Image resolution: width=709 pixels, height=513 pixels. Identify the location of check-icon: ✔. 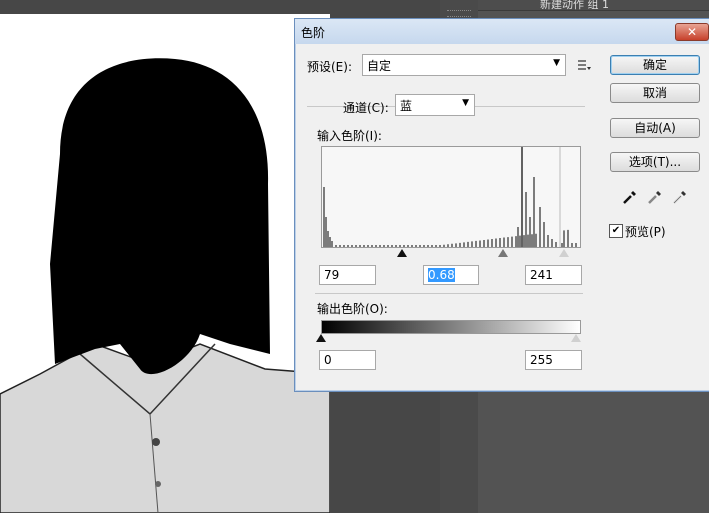
(616, 230).